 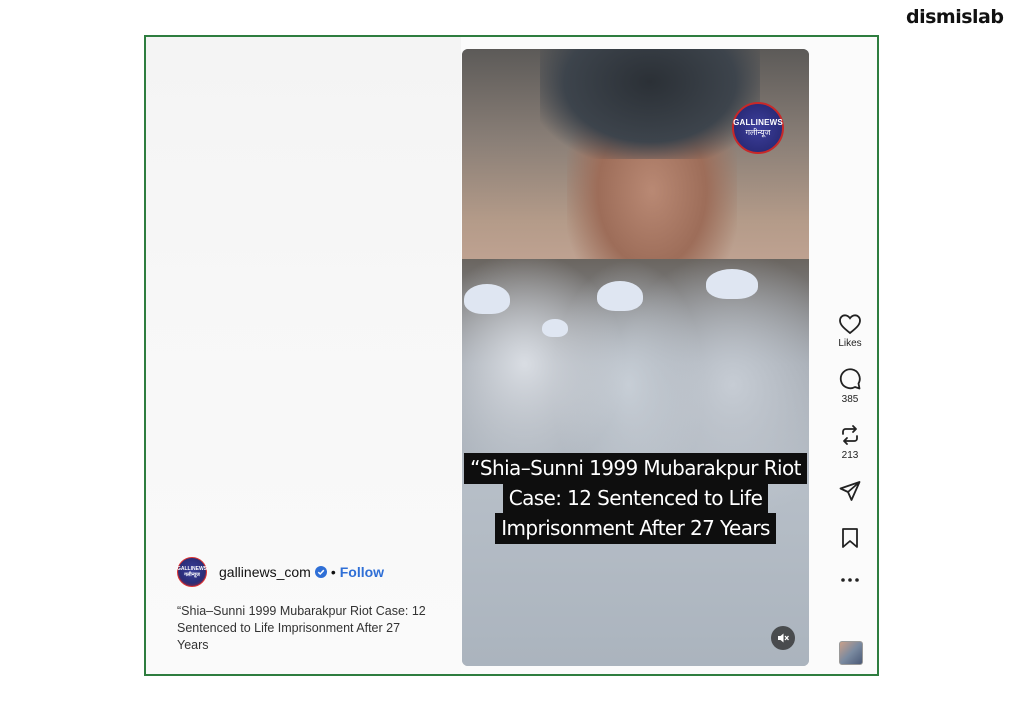 I want to click on like-button: Likes, so click(x=850, y=331).